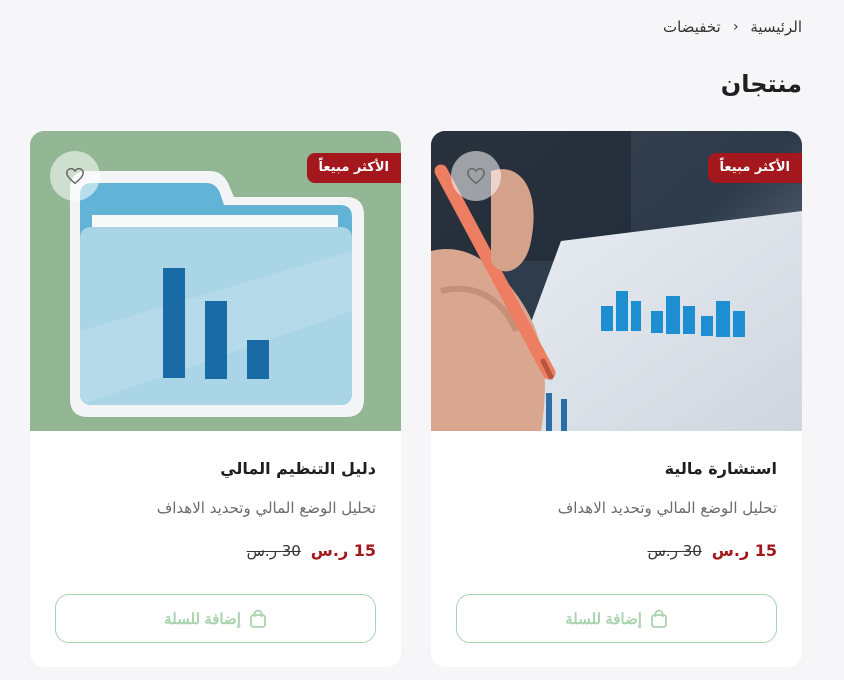 The image size is (844, 680). I want to click on breadcrumb-current: تخفيضات, so click(692, 27).